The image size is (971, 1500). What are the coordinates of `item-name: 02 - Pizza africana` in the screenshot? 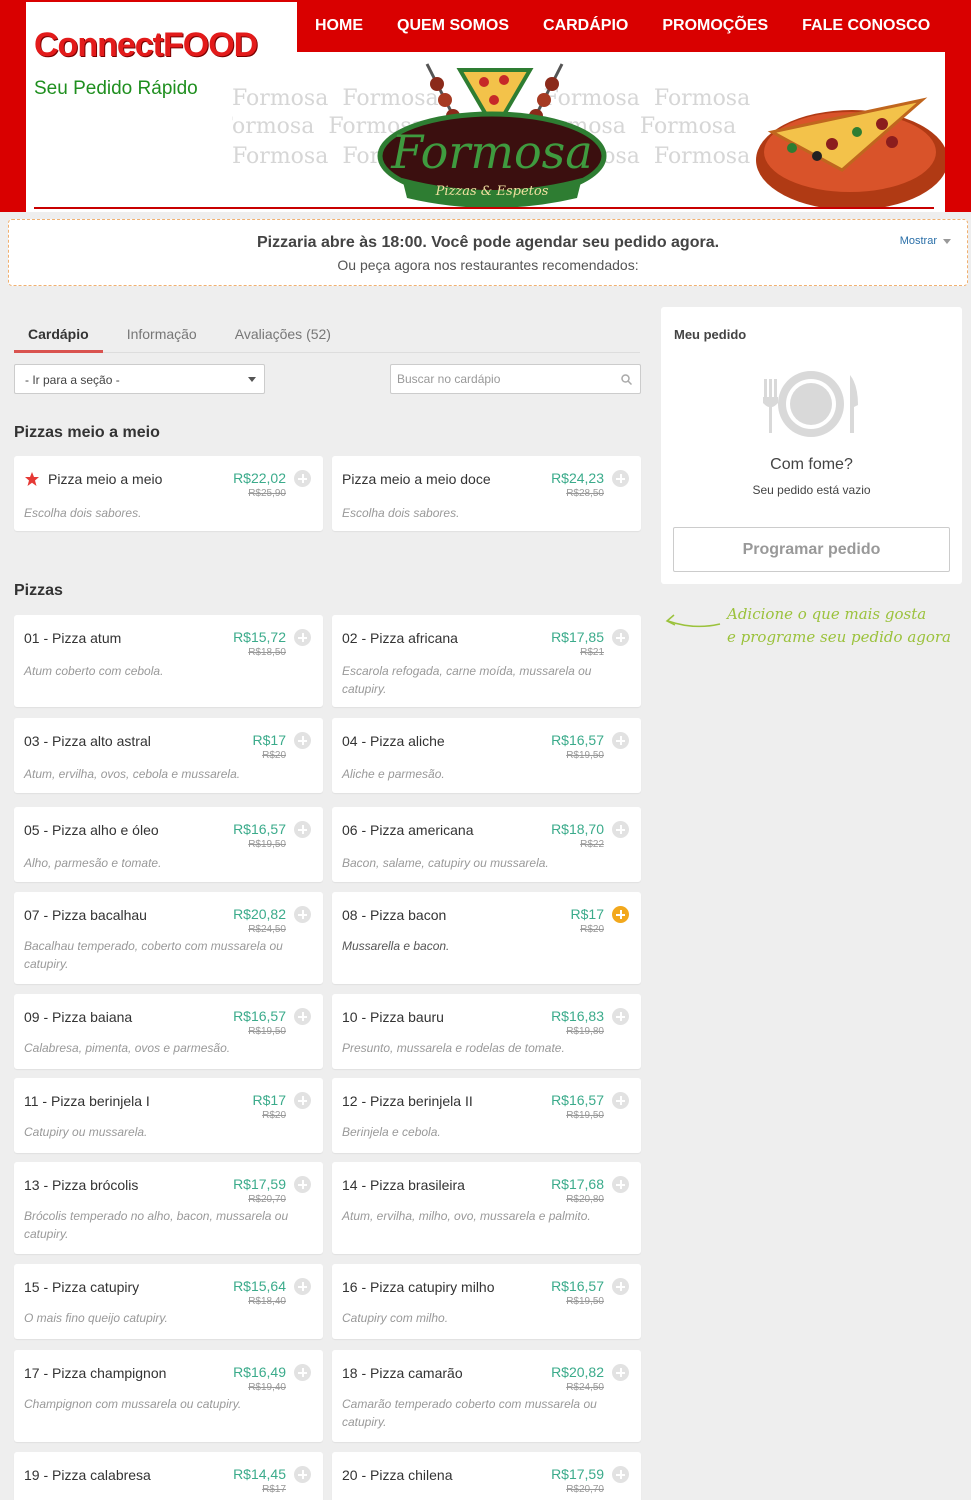 It's located at (400, 638).